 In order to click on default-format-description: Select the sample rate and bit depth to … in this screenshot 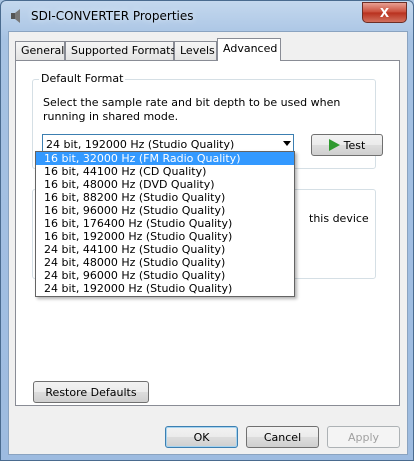, I will do `click(192, 109)`.